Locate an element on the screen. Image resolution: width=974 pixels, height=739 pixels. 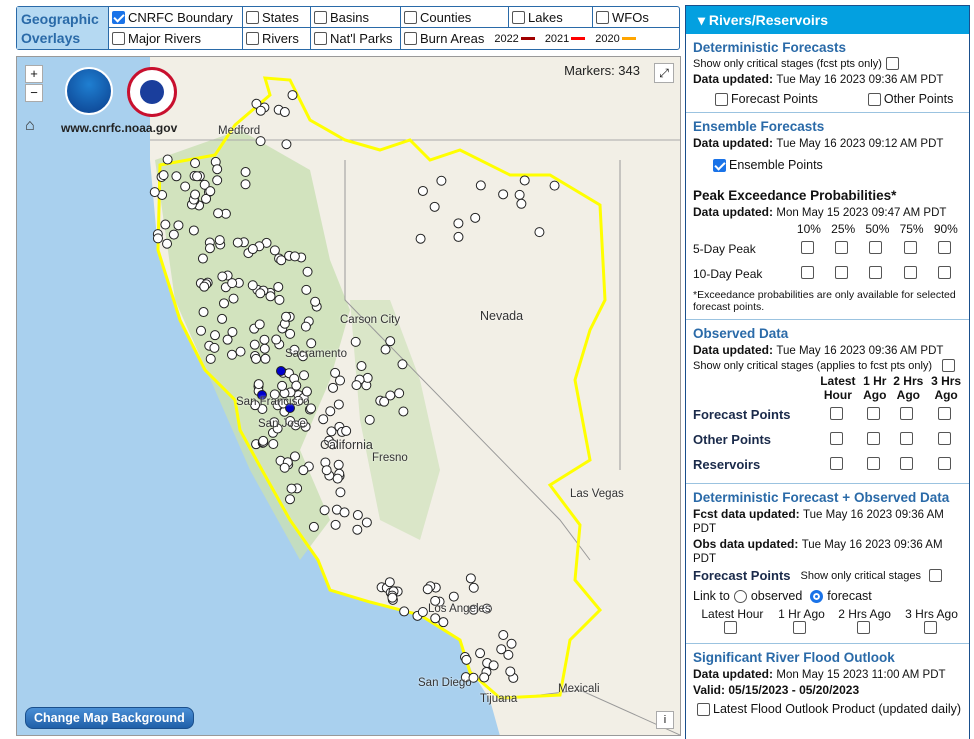
overlay-counties: Counties is located at coordinates (455, 17).